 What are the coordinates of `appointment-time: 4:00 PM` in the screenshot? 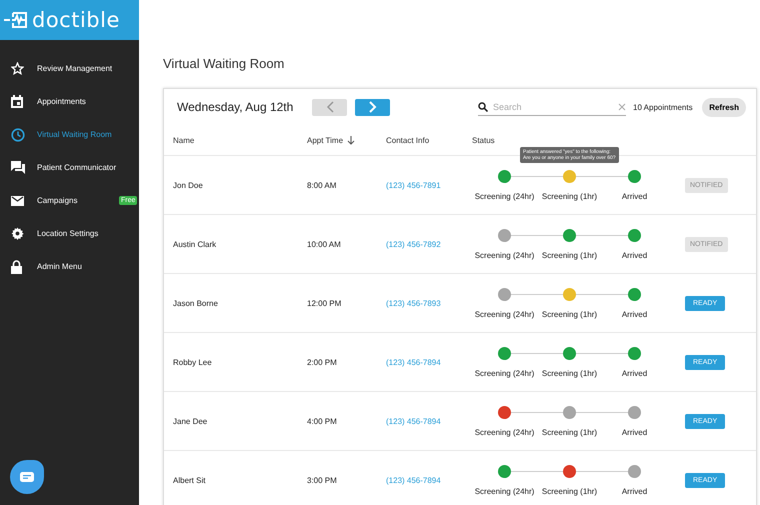 It's located at (322, 421).